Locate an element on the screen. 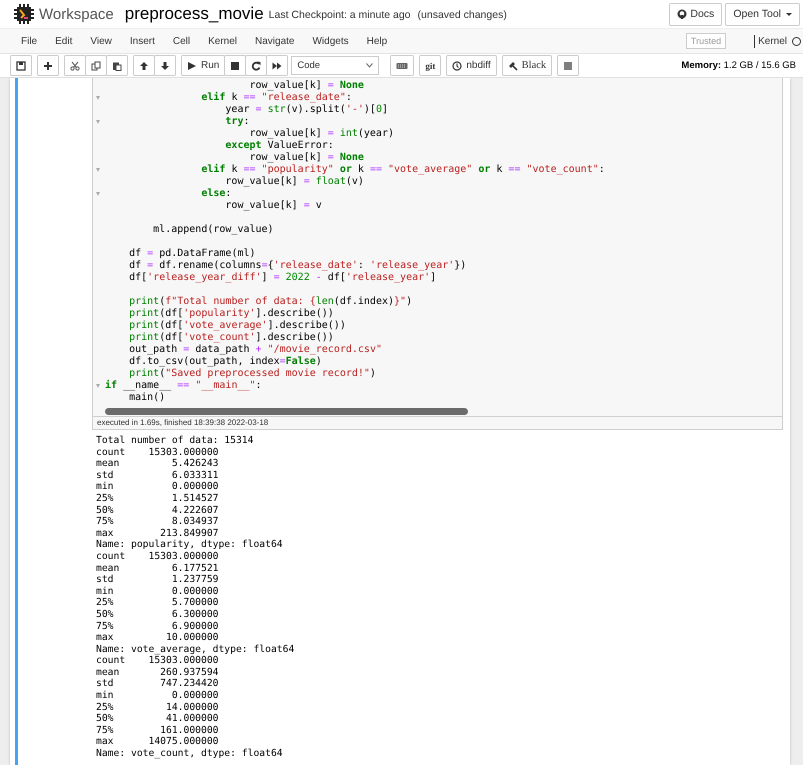 This screenshot has width=803, height=765. run-all-button is located at coordinates (277, 65).